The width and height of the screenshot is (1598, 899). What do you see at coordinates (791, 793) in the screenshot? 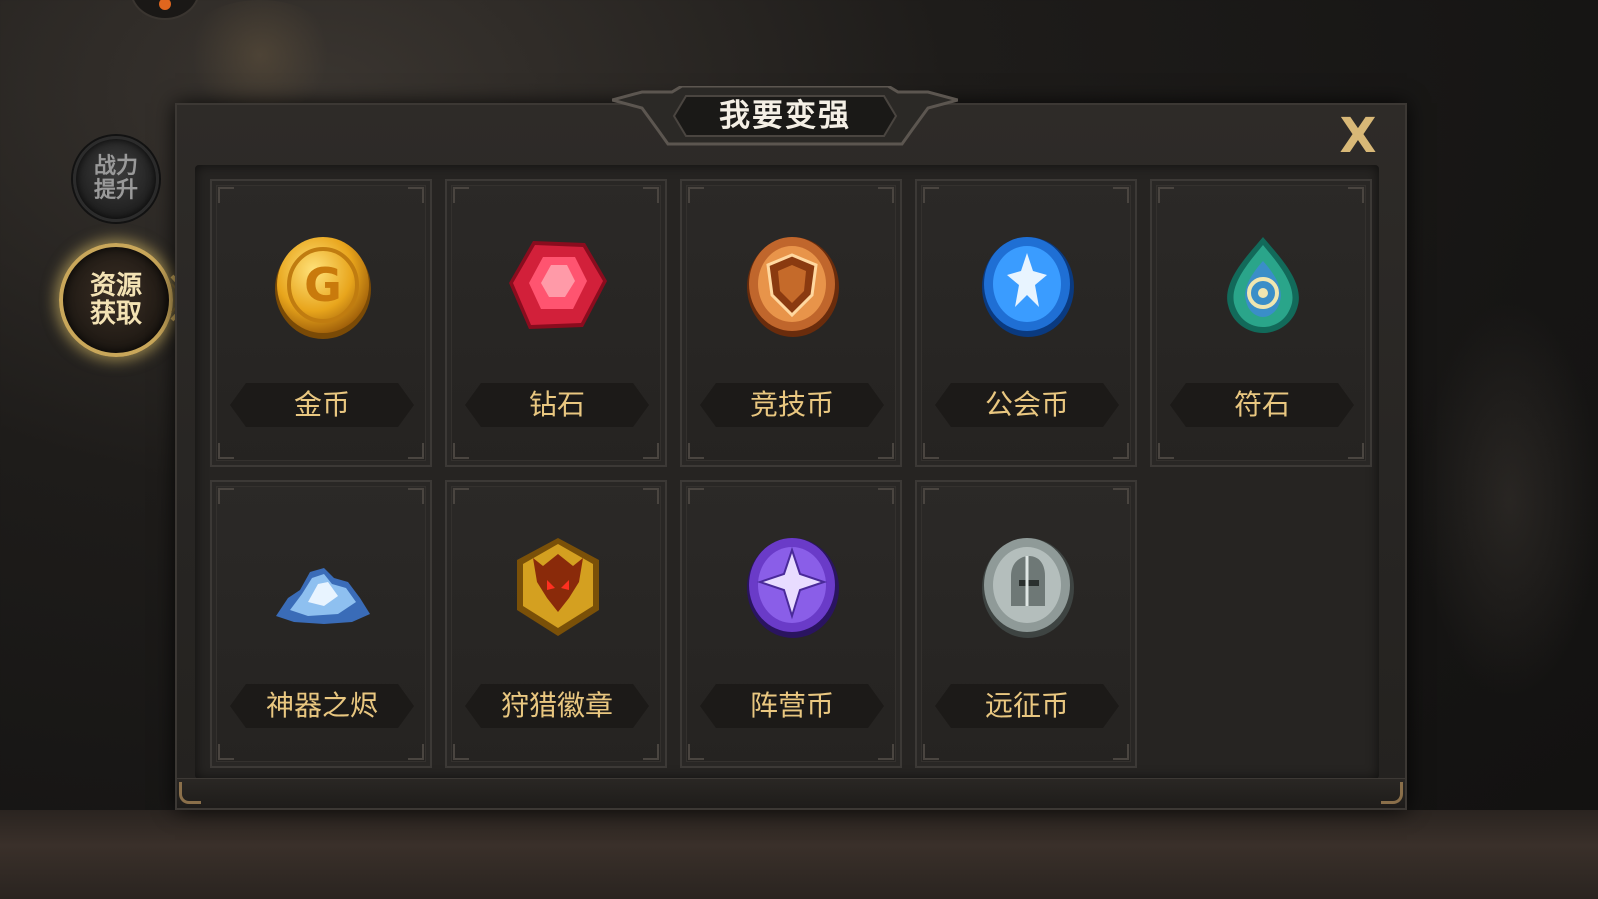
I see `panel-bottom-frame` at bounding box center [791, 793].